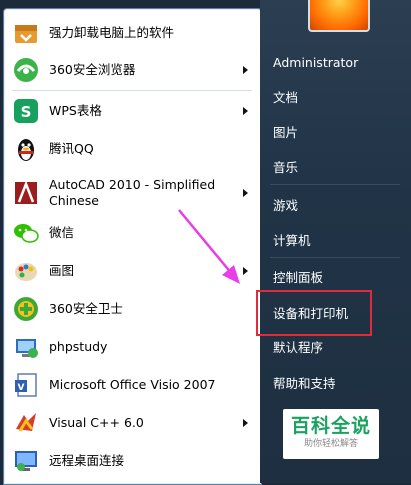  Describe the element at coordinates (92, 69) in the screenshot. I see `program-label: 360安全浏览器` at that location.